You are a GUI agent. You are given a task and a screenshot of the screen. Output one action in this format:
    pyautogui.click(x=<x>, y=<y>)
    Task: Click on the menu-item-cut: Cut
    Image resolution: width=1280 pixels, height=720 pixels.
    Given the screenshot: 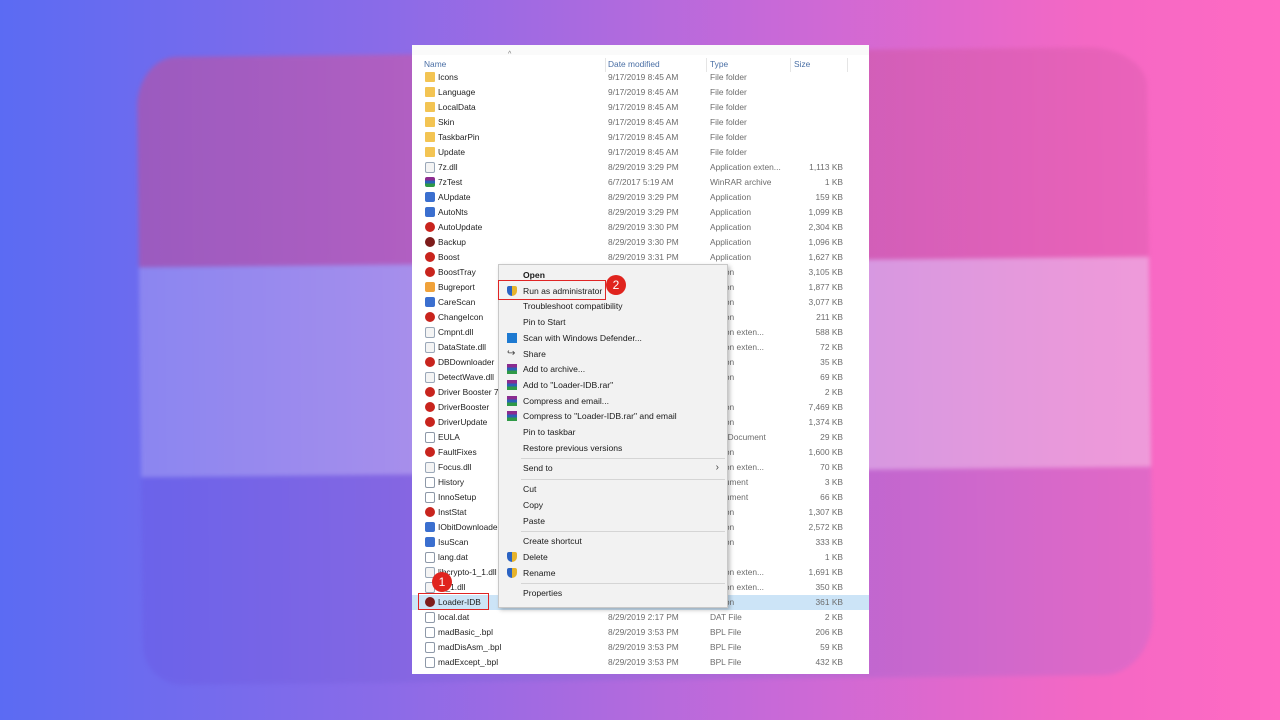 What is the action you would take?
    pyautogui.click(x=613, y=489)
    